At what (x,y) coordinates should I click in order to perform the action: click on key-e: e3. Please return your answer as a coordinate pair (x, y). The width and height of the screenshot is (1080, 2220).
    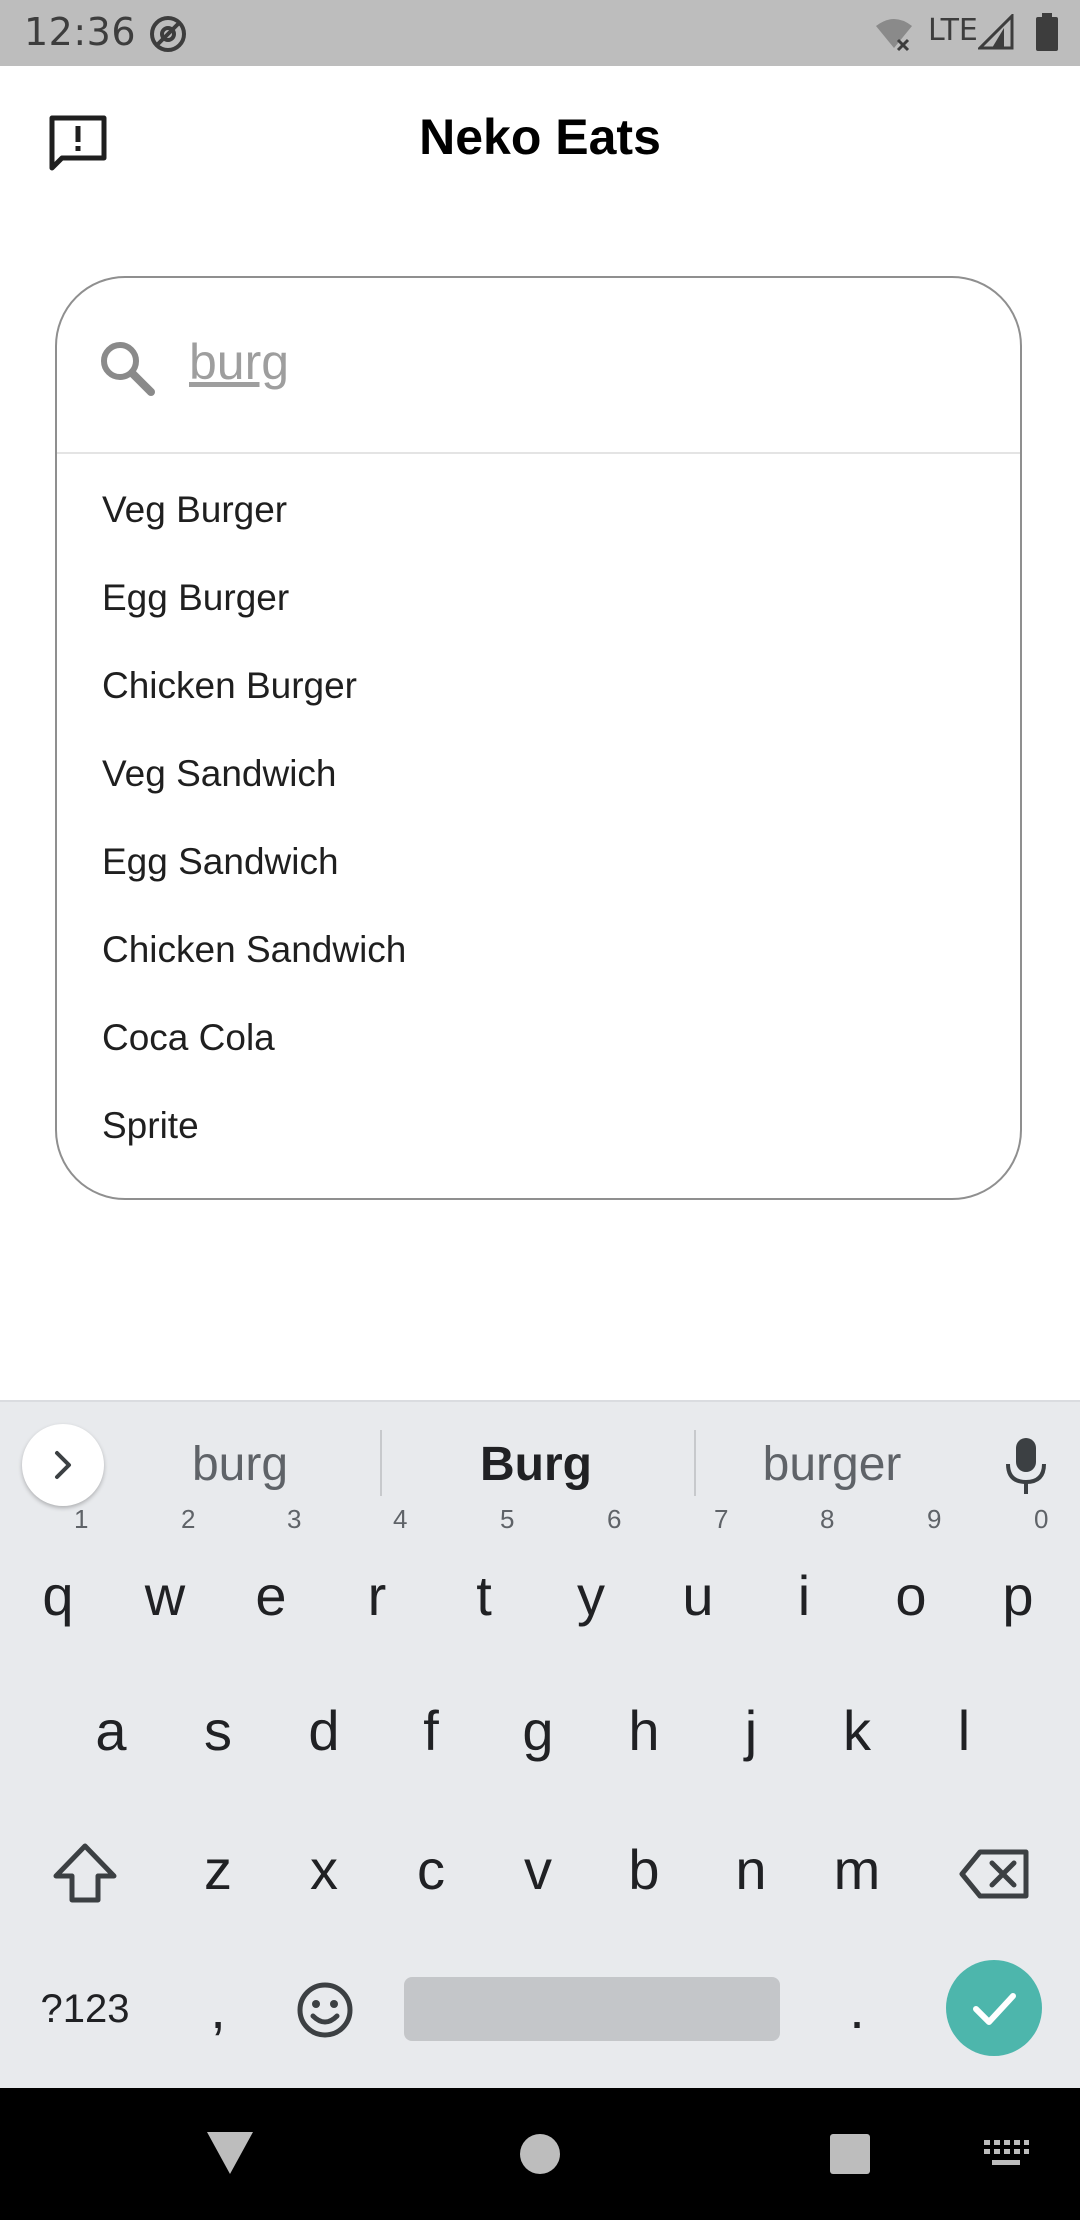
    Looking at the image, I should click on (271, 1581).